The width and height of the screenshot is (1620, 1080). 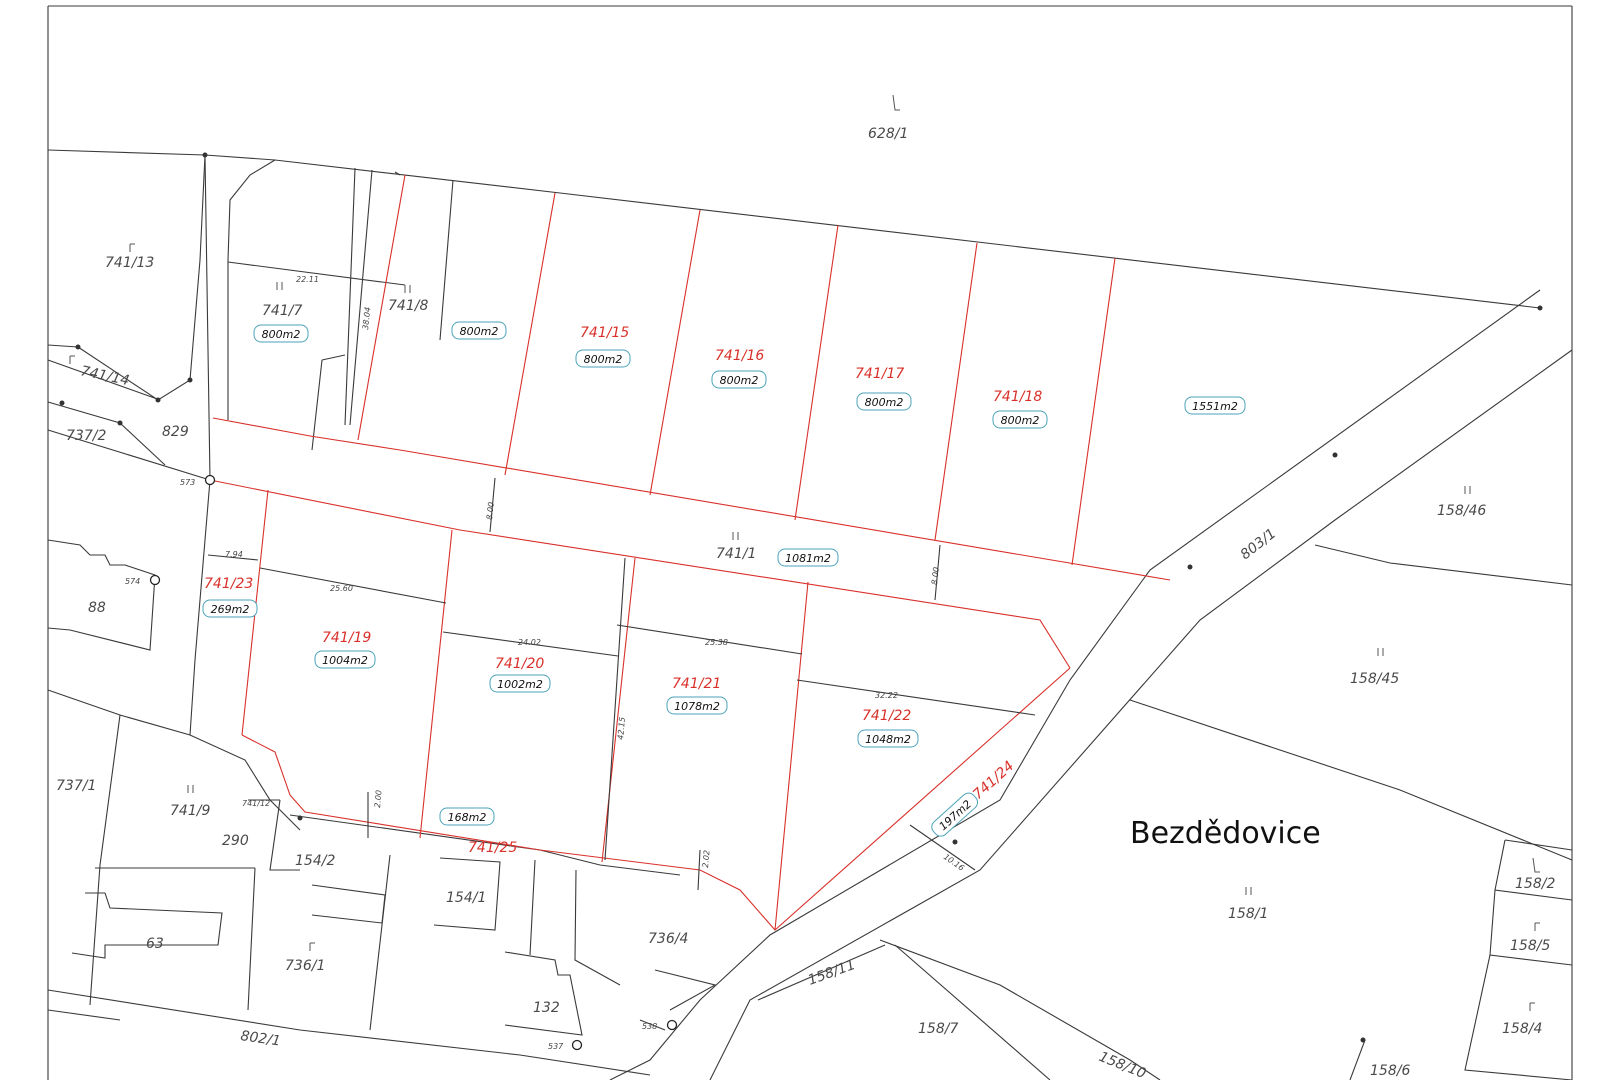 I want to click on area-badge-741-20: 1002m2, so click(x=520, y=683).